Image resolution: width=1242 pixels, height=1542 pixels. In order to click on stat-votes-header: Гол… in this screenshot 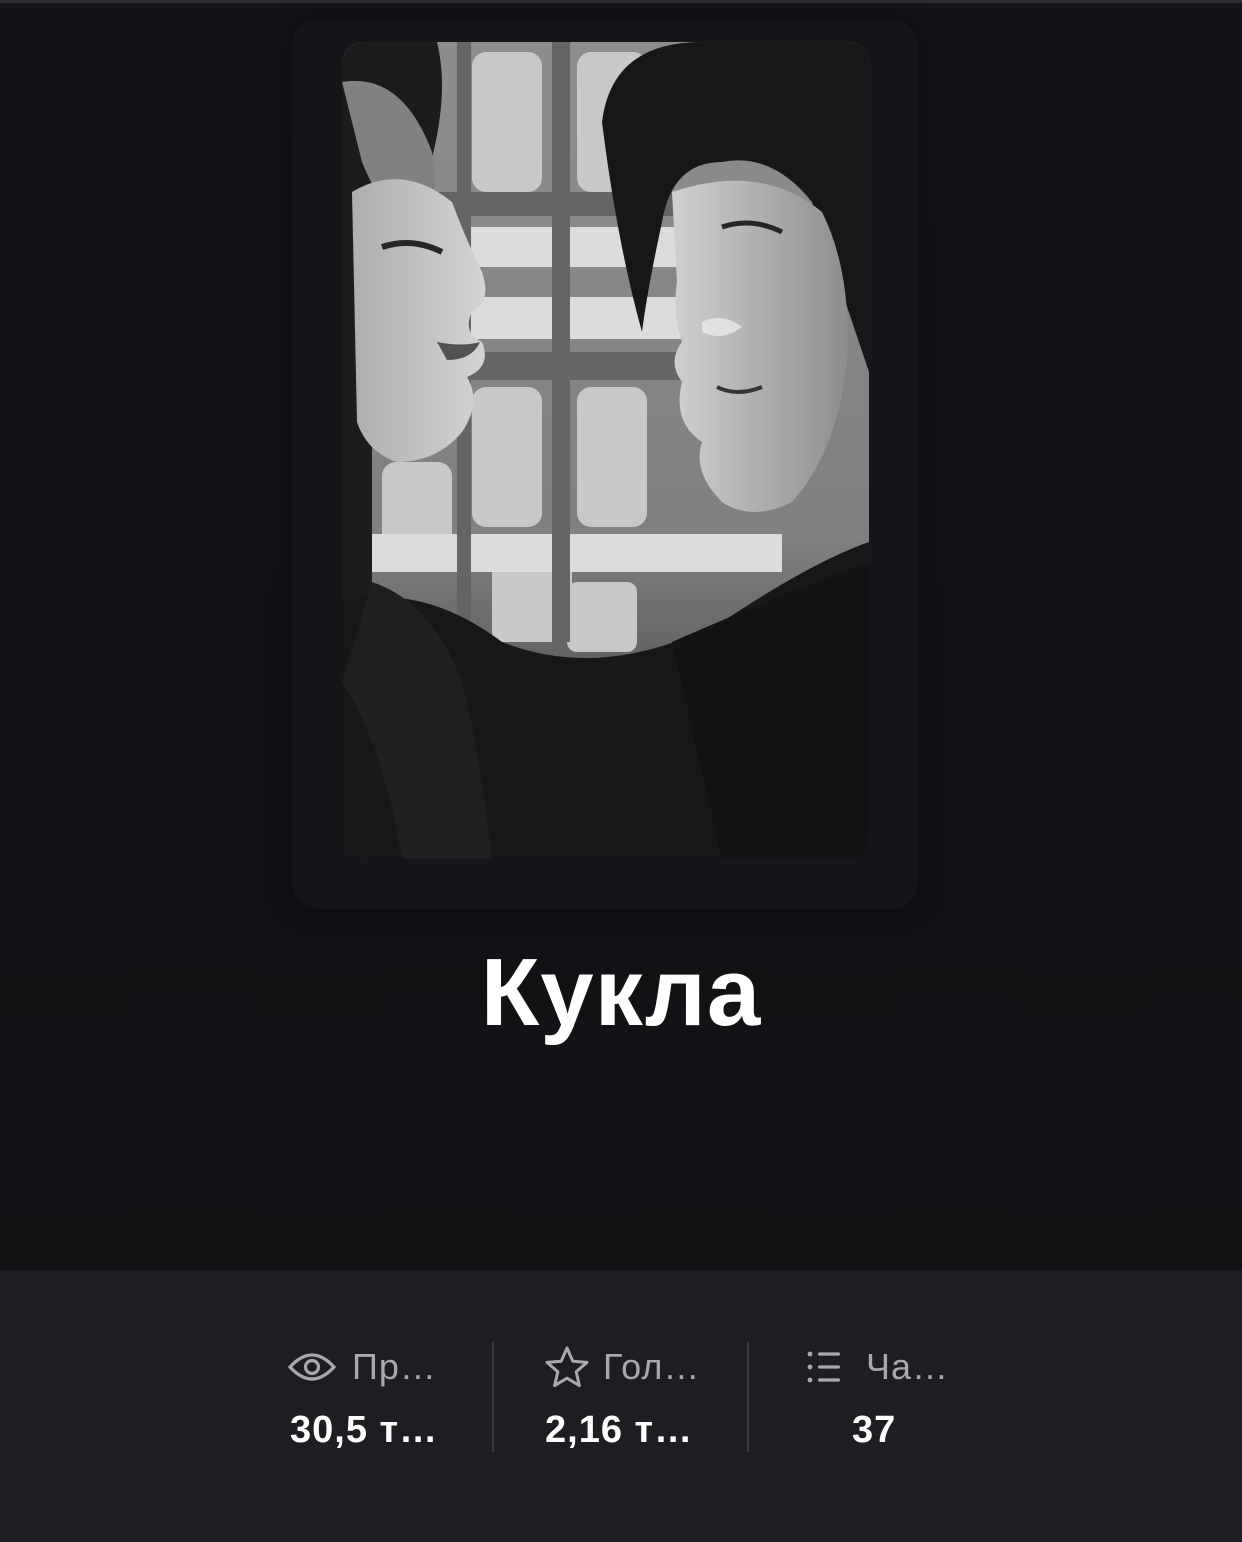, I will do `click(621, 1367)`.